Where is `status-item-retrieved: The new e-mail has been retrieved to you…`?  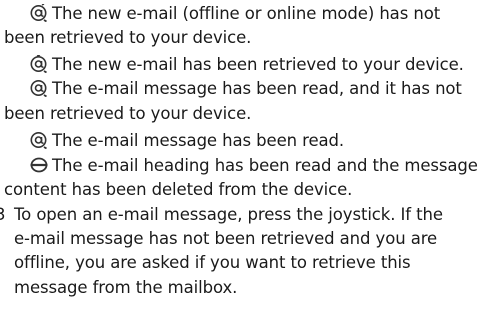
status-item-retrieved: The new e-mail has been retrieved to you… is located at coordinates (247, 66).